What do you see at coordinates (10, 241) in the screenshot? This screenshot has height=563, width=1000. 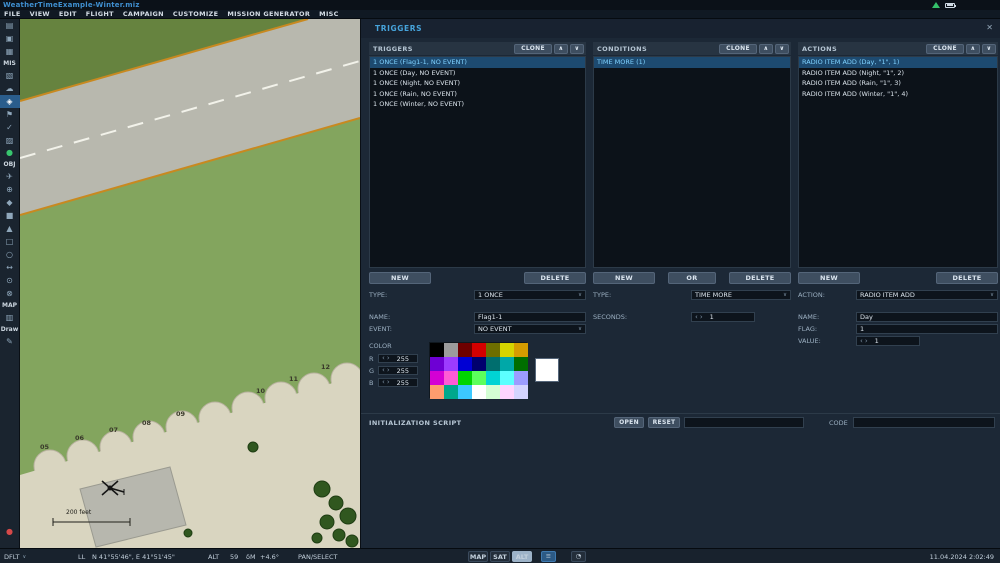 I see `template-icon: □` at bounding box center [10, 241].